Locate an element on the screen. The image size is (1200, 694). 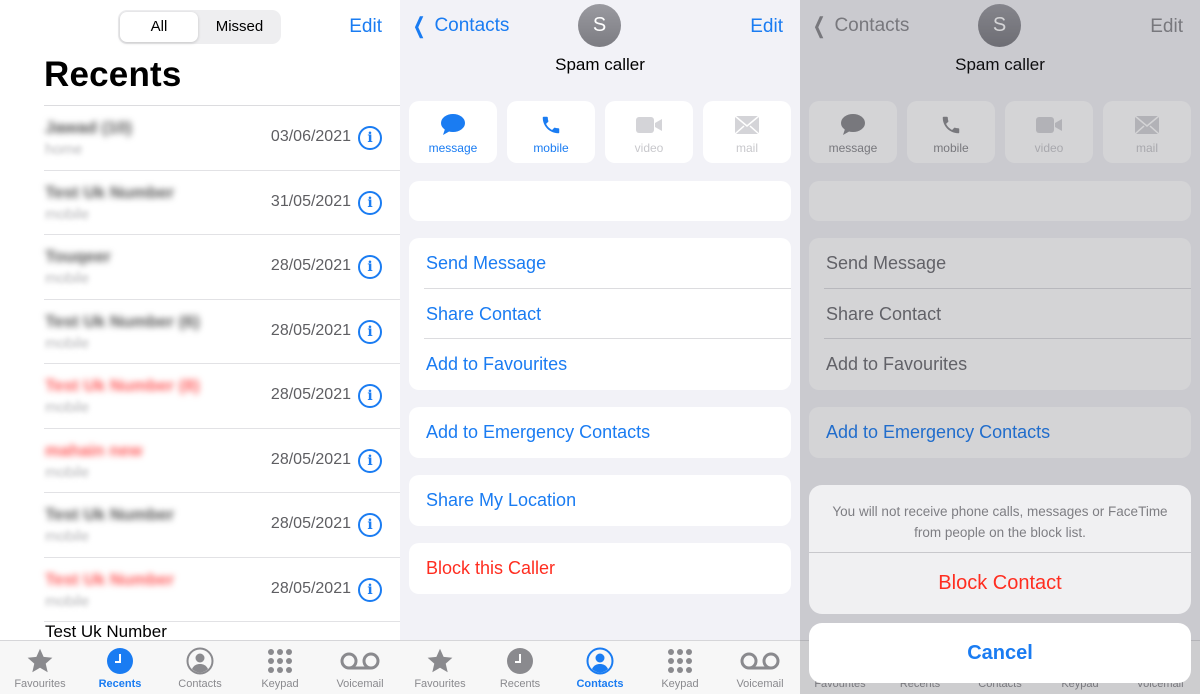
share-contact-row: Share Contact is located at coordinates (600, 314).